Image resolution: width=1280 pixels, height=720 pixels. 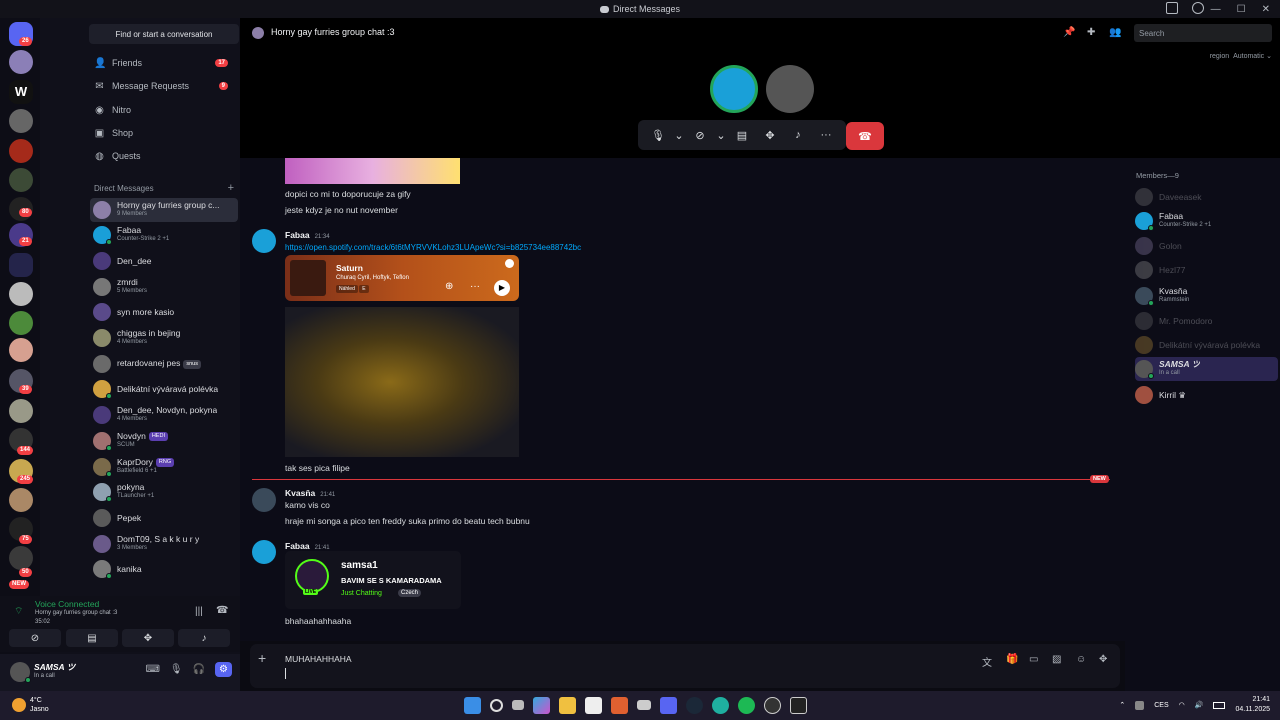 I want to click on task-view-icon, so click(x=518, y=705).